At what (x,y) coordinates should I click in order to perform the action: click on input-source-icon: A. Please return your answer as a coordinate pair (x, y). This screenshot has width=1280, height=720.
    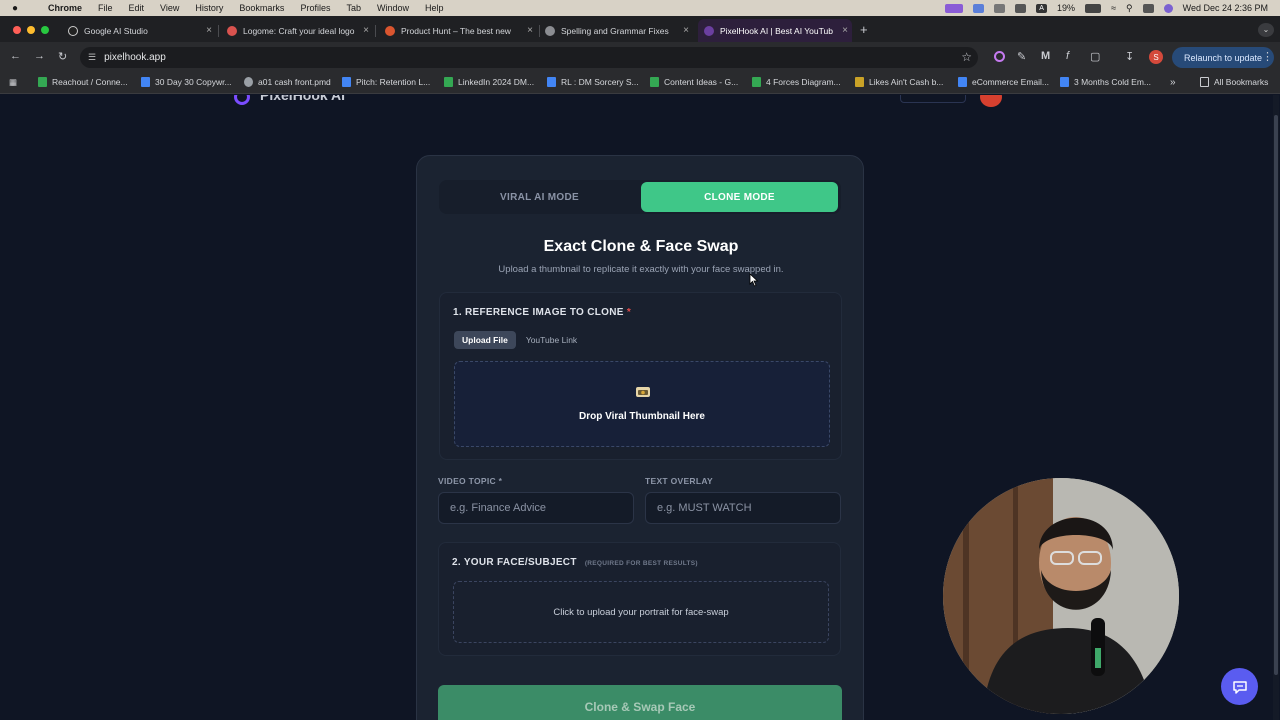
    Looking at the image, I should click on (1042, 8).